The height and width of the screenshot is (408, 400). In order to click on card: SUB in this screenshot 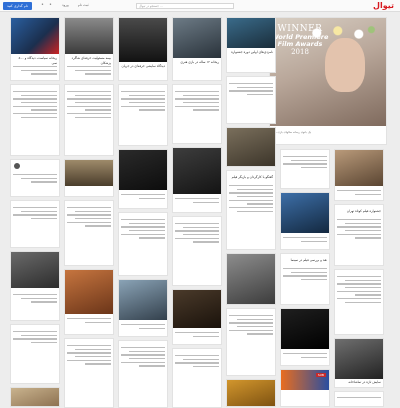, I will do `click(305, 388)`.